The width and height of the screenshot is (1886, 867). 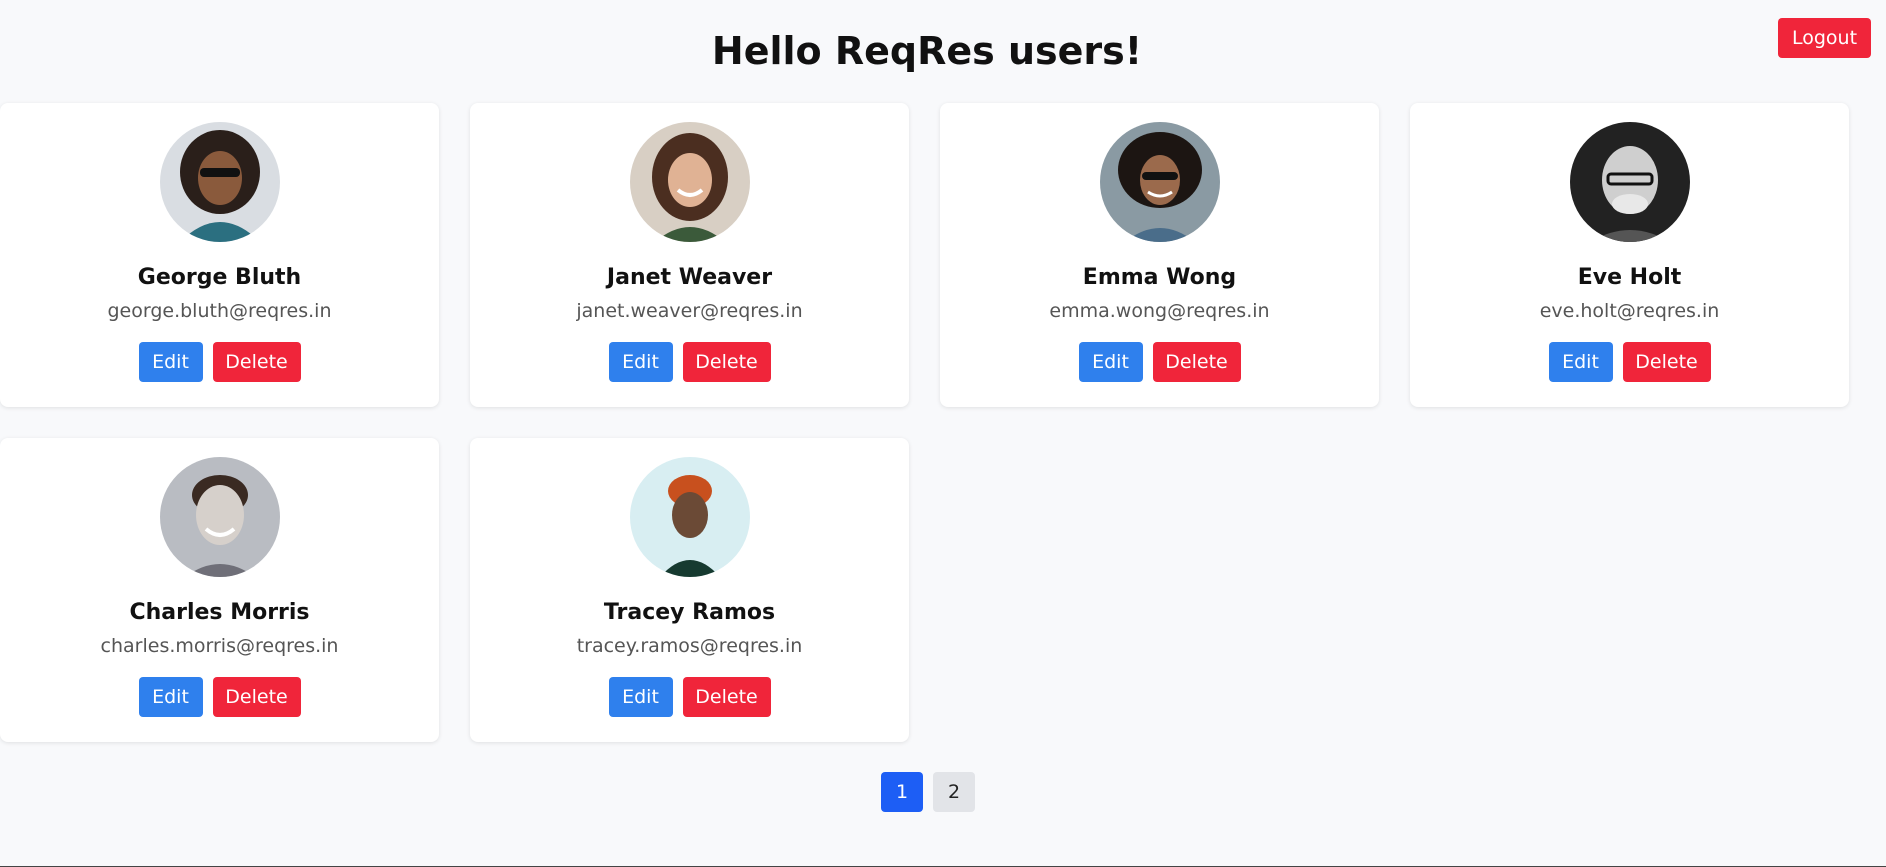 I want to click on user-name: George Bluth, so click(x=219, y=277).